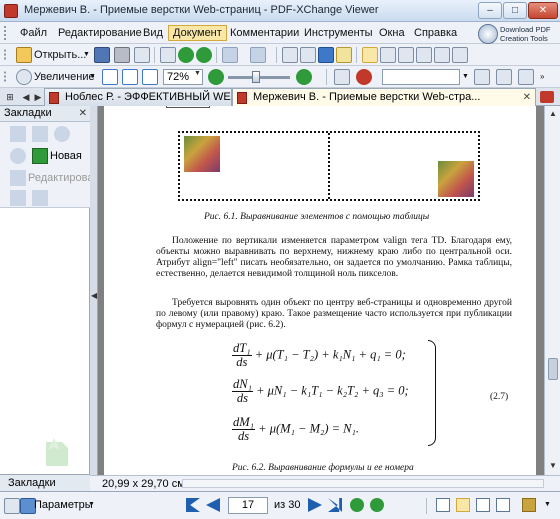 Image resolution: width=560 pixels, height=519 pixels. I want to click on nav-forward-icon, so click(377, 505).